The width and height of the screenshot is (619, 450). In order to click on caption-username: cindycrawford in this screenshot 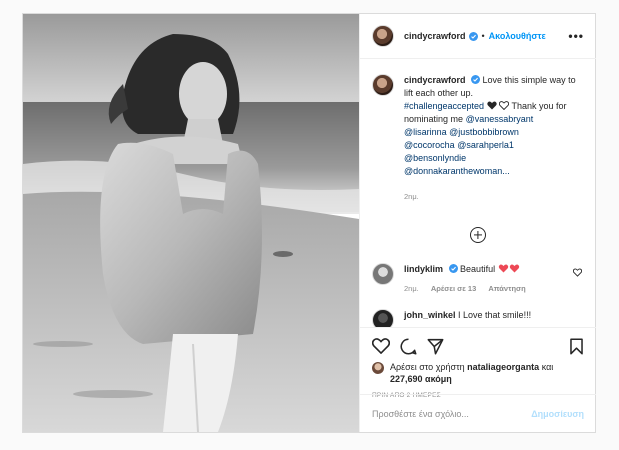, I will do `click(435, 80)`.